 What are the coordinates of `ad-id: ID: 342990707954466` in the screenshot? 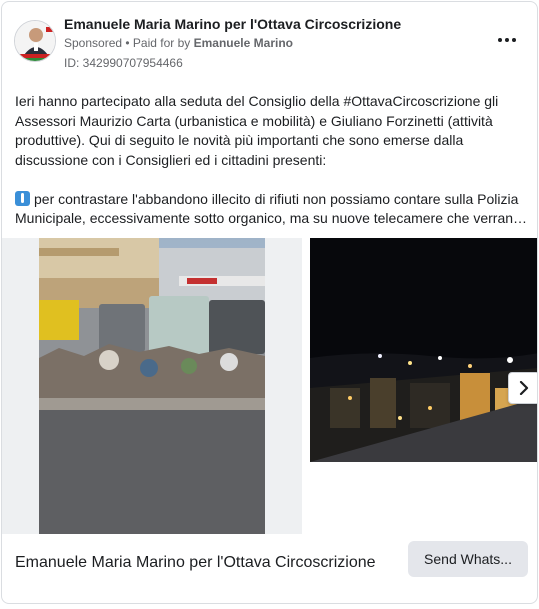 It's located at (123, 63).